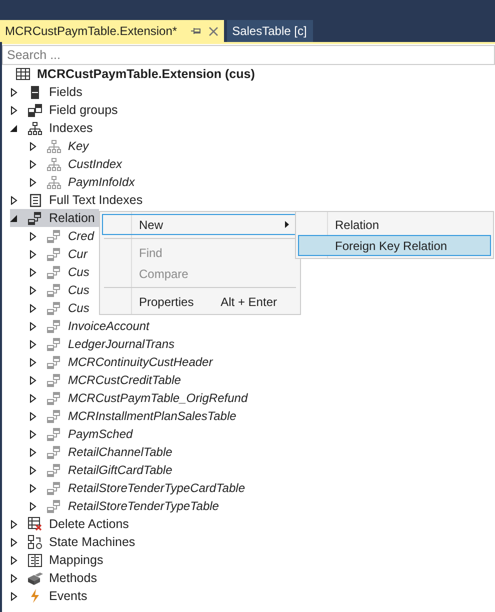 This screenshot has height=612, width=495. I want to click on tree-item: Indexes, so click(53, 128).